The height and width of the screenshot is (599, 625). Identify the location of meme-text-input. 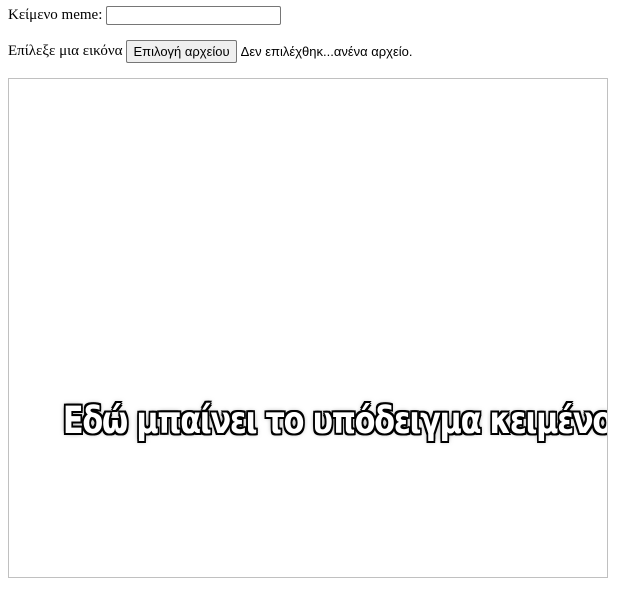
(194, 15).